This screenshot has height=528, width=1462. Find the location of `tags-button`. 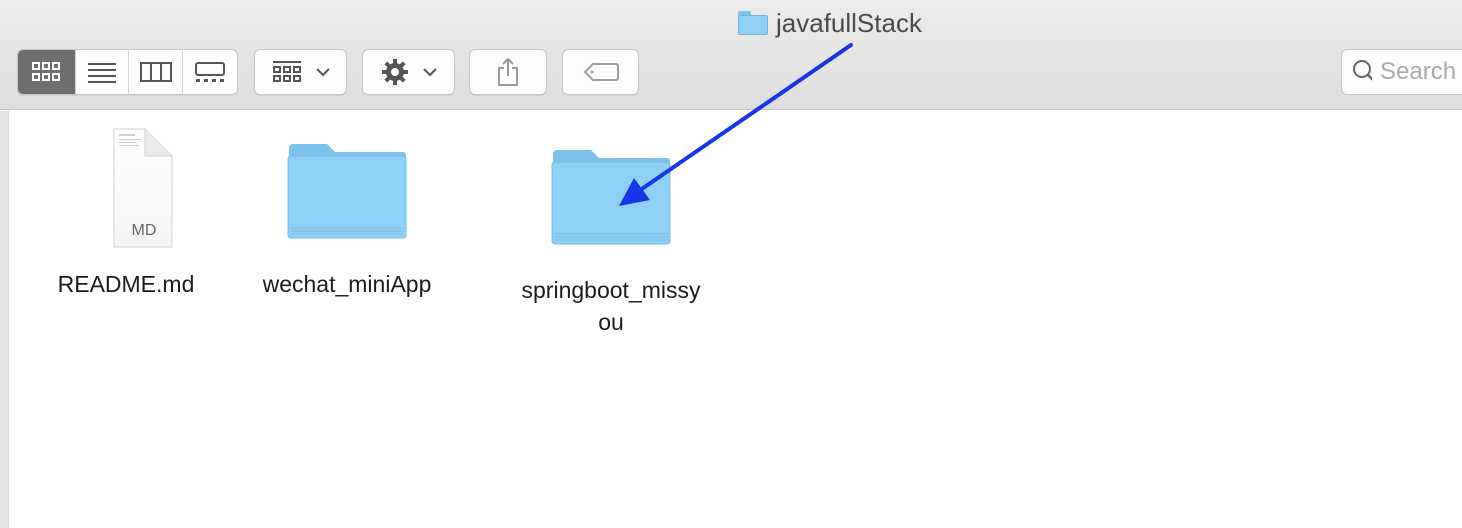

tags-button is located at coordinates (600, 72).